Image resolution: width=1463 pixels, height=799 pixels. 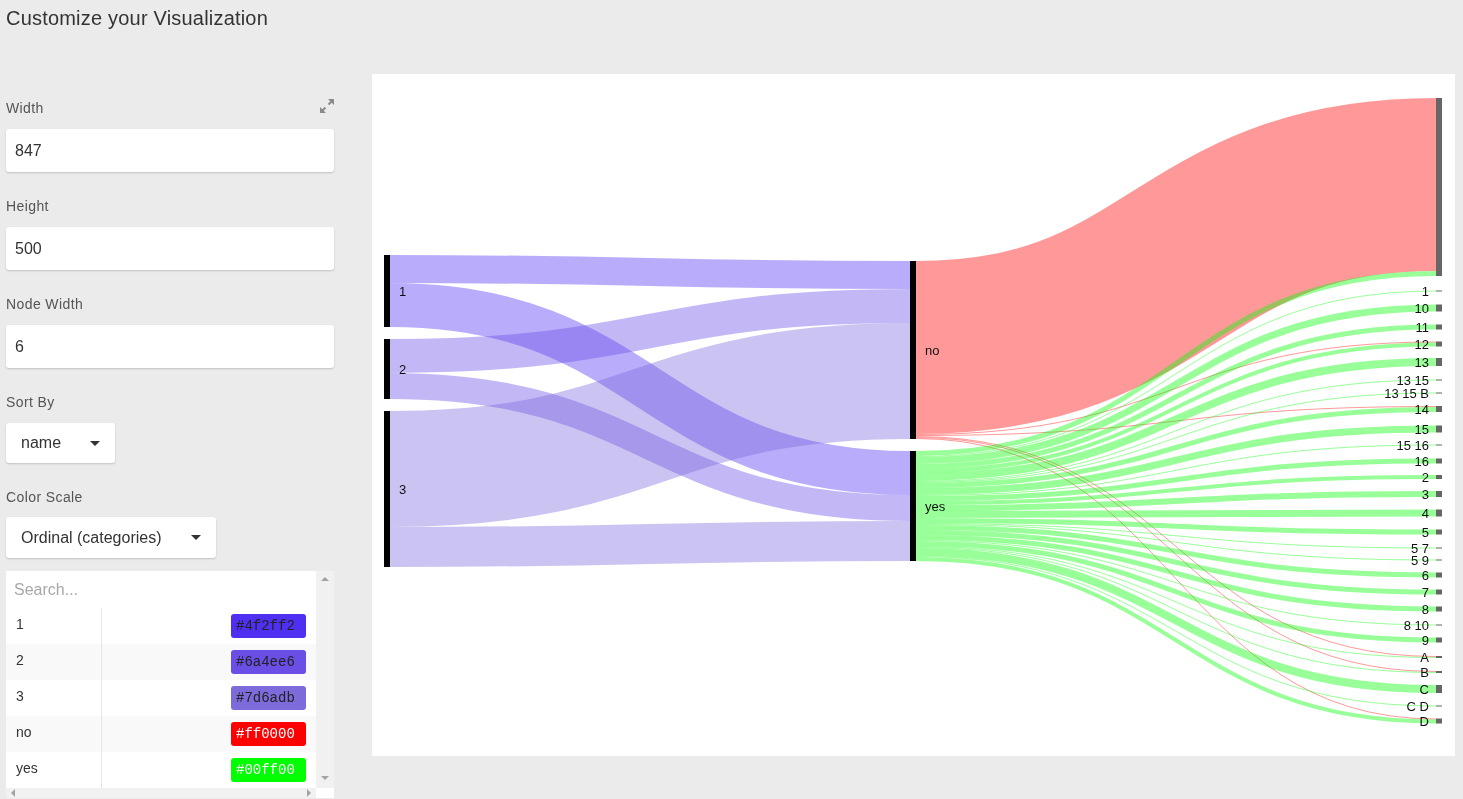 I want to click on expand-icon, so click(x=327, y=106).